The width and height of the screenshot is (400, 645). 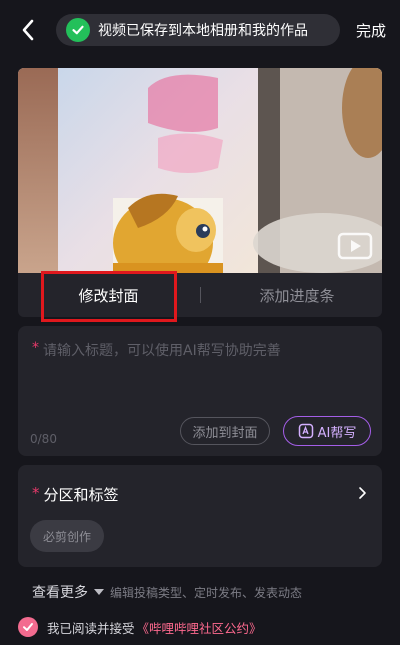 I want to click on cover-tab-bar: 修改封面 添加进度条, so click(x=200, y=295).